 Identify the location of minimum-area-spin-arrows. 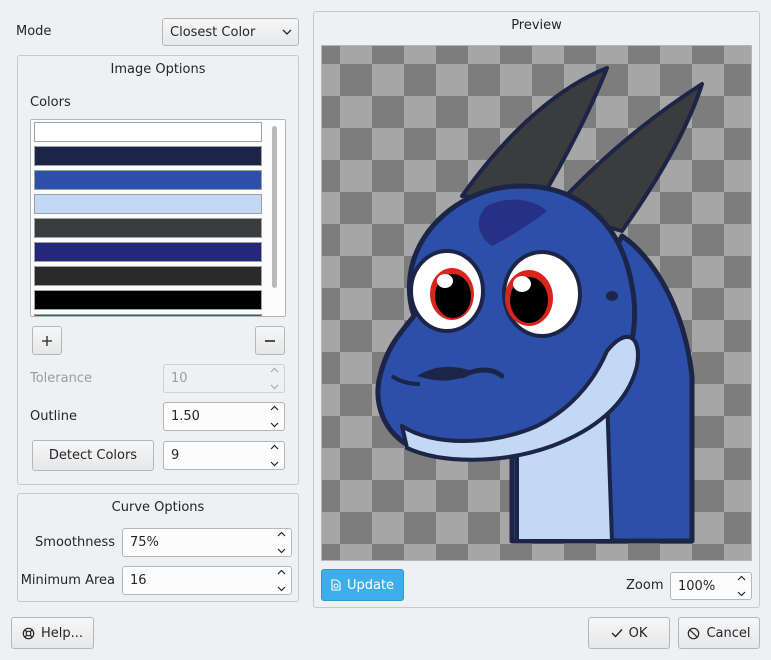
(281, 580).